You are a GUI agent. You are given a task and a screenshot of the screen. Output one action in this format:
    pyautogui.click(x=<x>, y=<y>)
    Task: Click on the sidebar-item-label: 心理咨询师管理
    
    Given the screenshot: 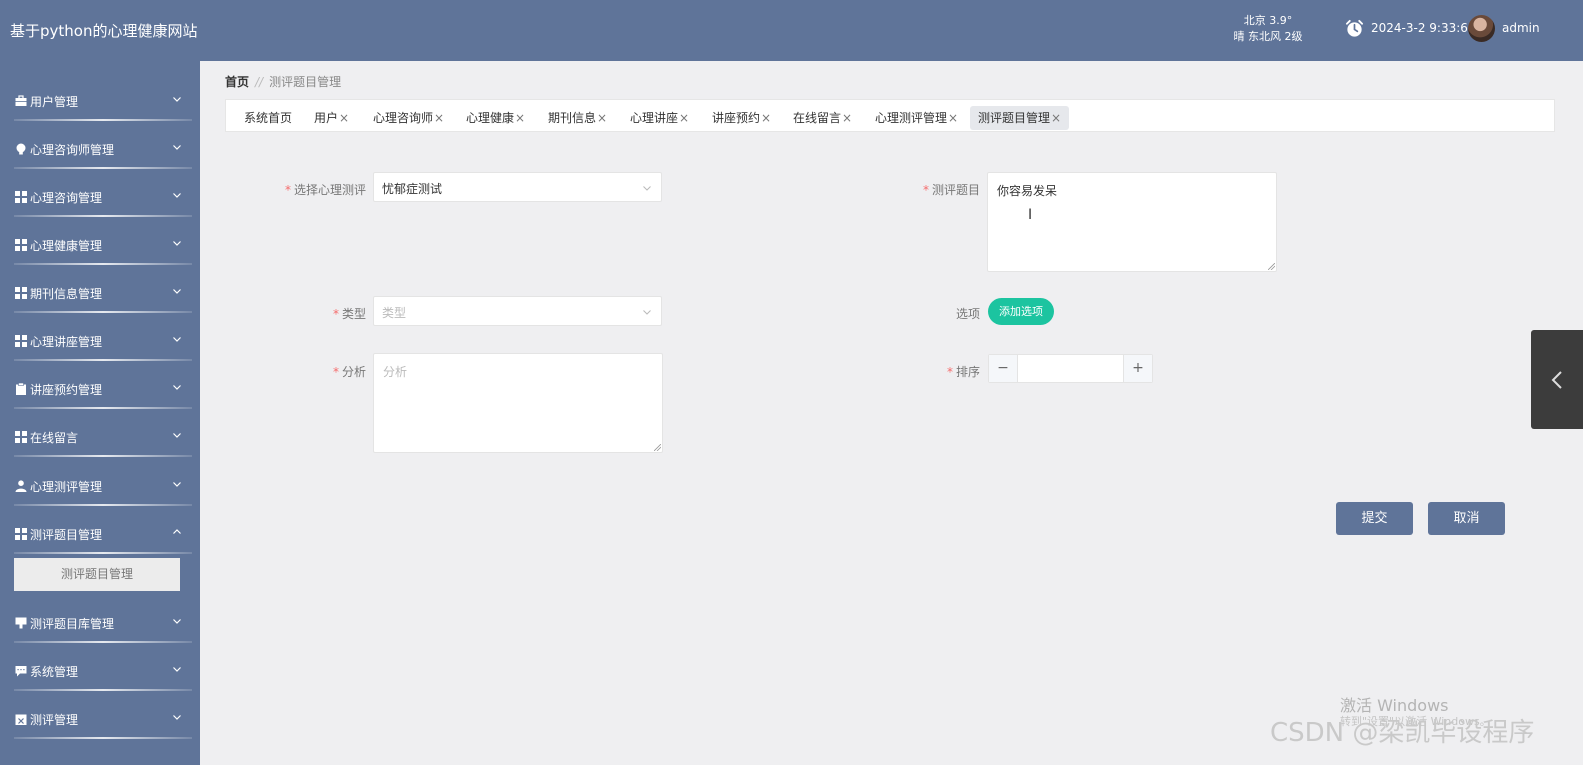 What is the action you would take?
    pyautogui.click(x=72, y=150)
    